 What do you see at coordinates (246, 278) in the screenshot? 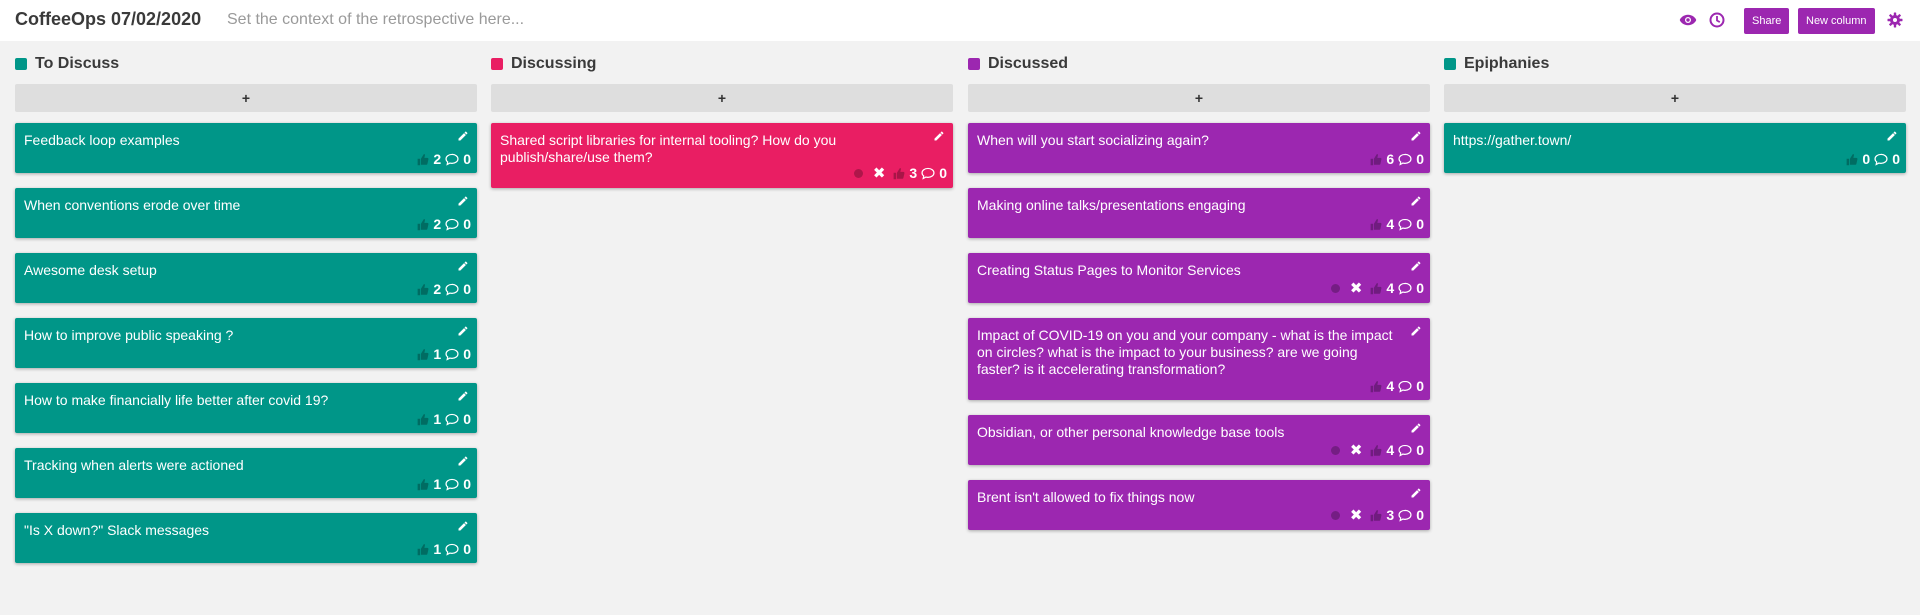
I see `card: Awesome desk setup 2 0` at bounding box center [246, 278].